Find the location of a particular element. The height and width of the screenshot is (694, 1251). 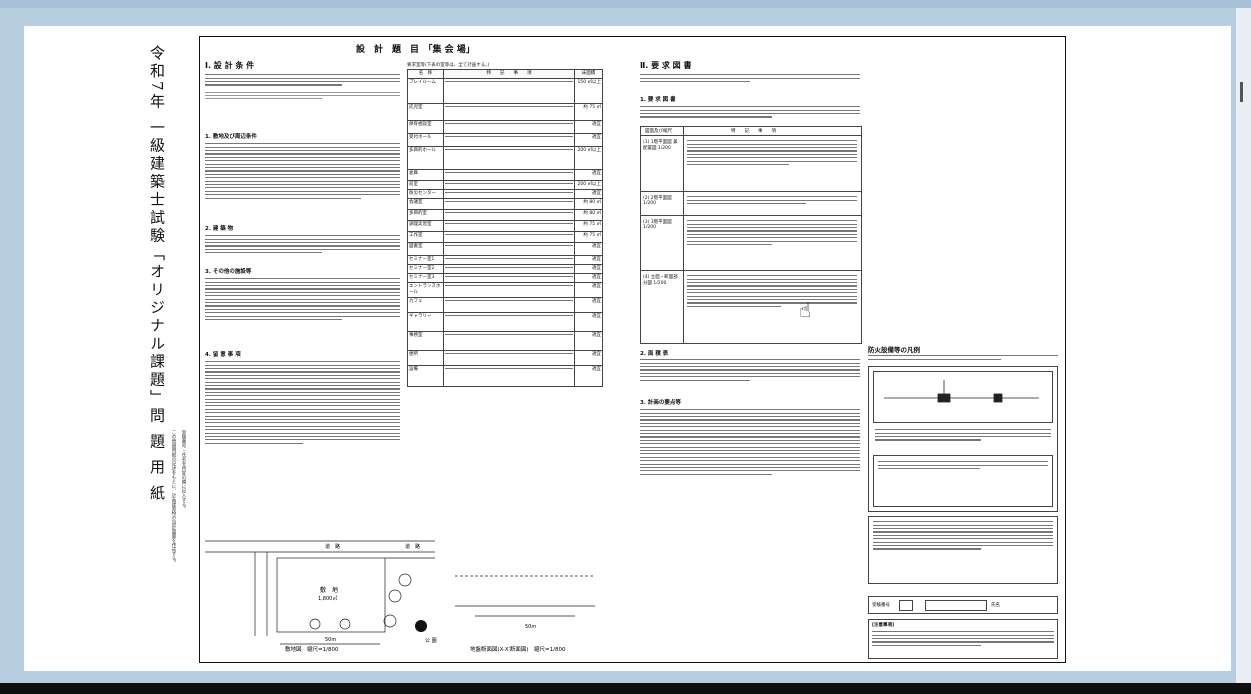

table-row: 調理実習室 約 75 ㎡ is located at coordinates (505, 225).